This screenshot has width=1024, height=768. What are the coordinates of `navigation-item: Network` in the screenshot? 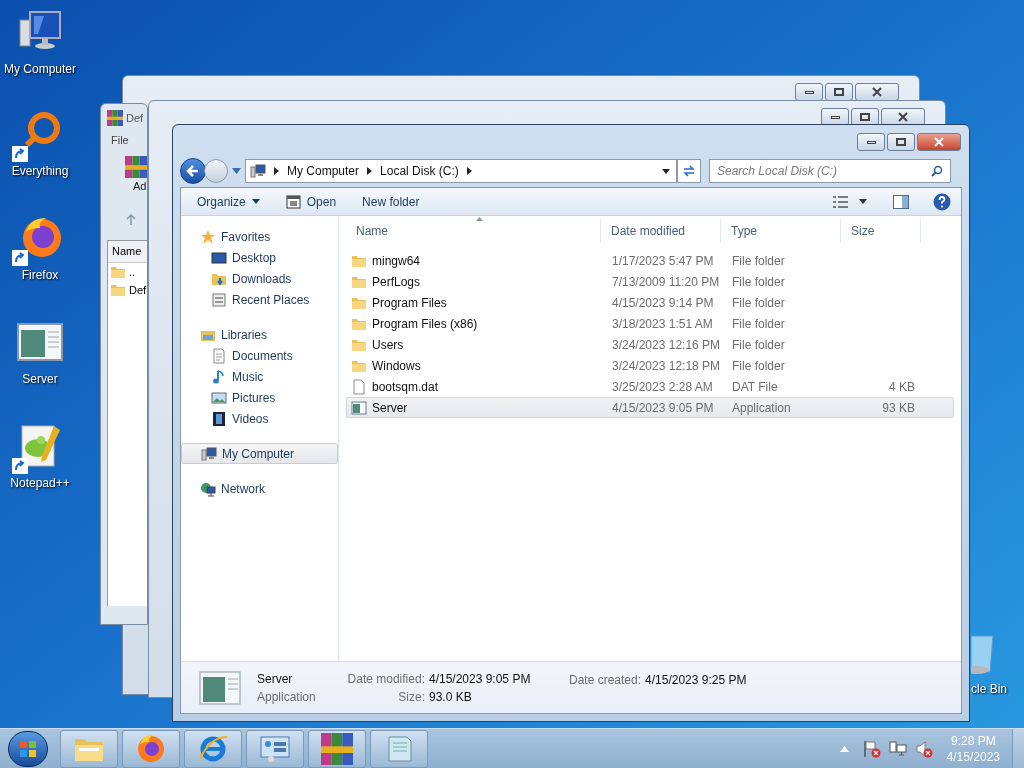 It's located at (259, 488).